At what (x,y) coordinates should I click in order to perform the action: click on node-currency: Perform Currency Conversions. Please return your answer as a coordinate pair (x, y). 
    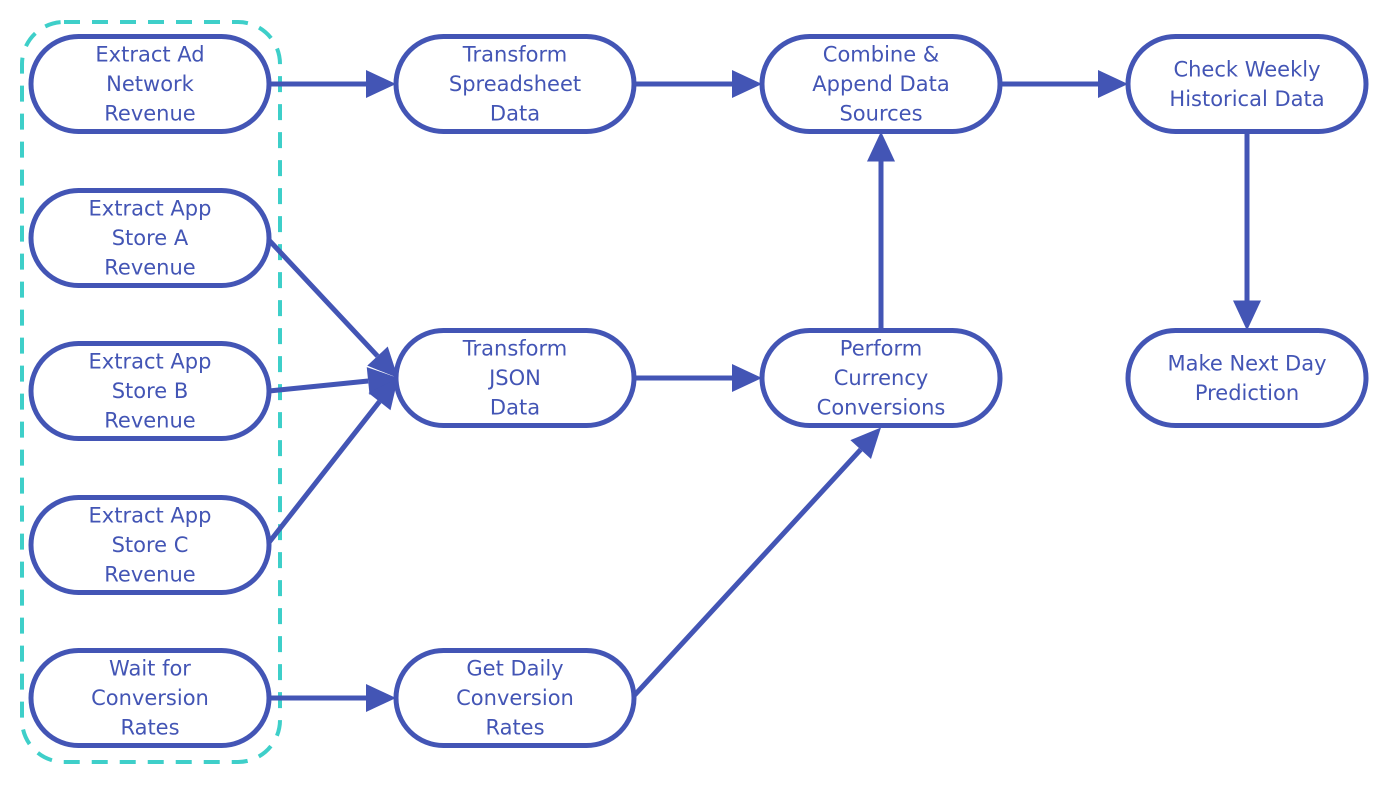
    Looking at the image, I should click on (881, 378).